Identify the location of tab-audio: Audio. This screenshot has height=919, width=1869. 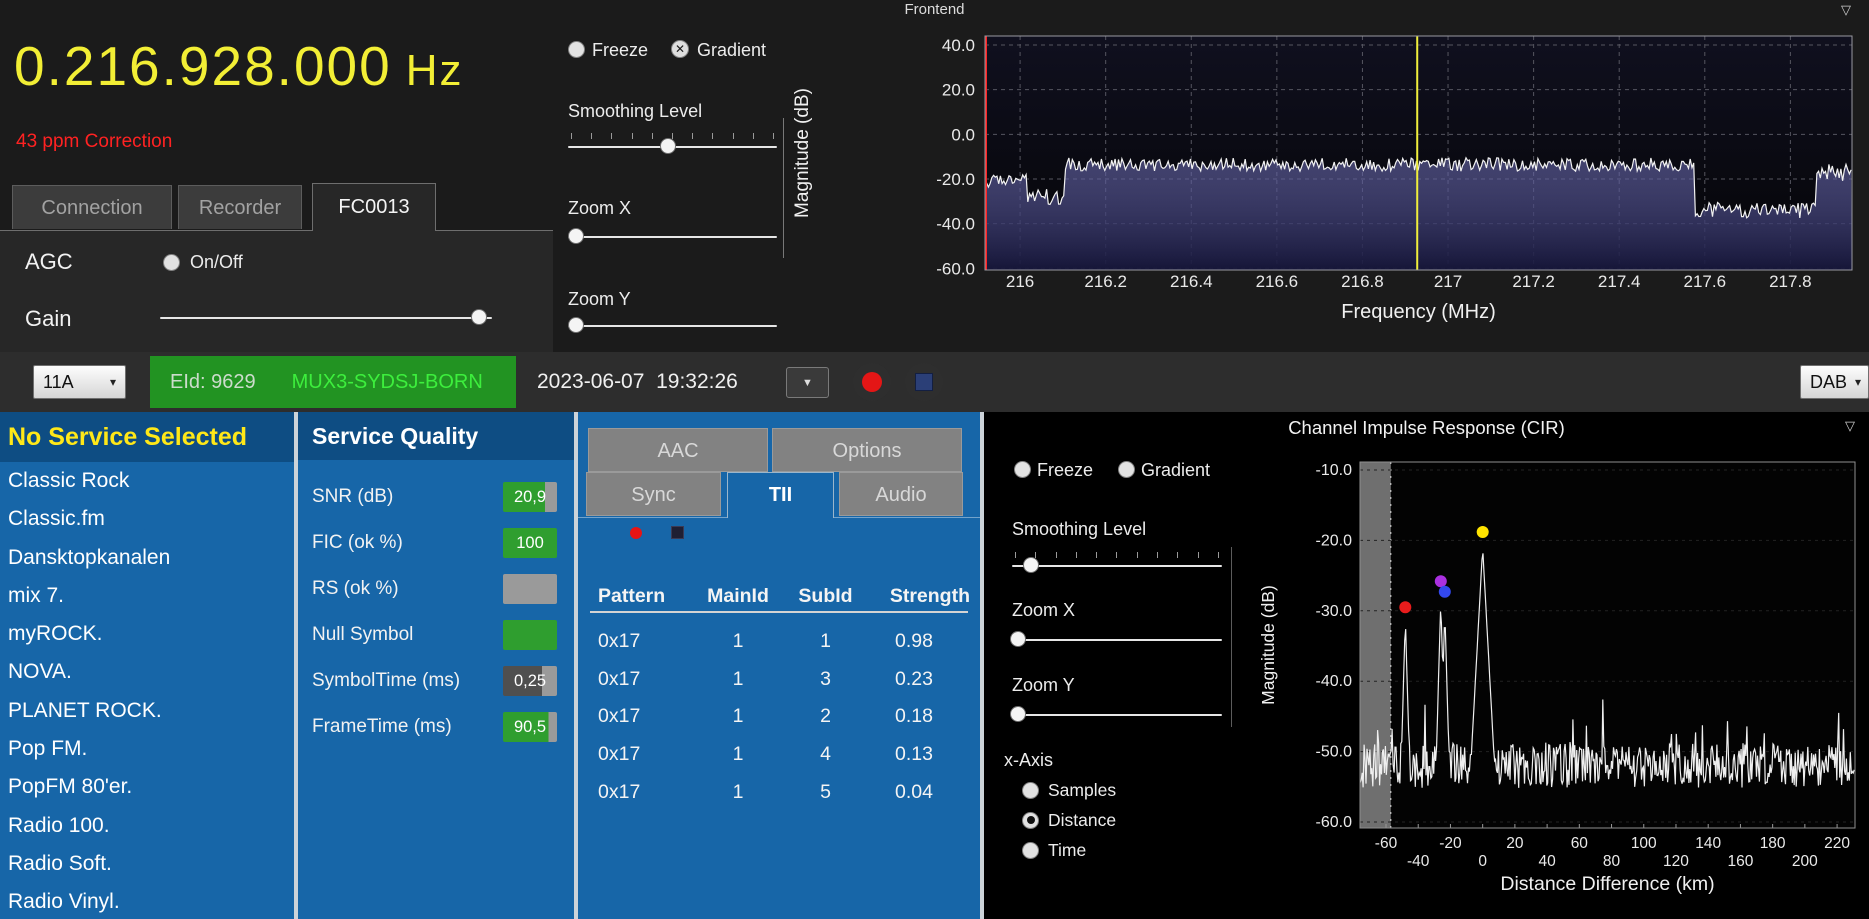
(901, 494).